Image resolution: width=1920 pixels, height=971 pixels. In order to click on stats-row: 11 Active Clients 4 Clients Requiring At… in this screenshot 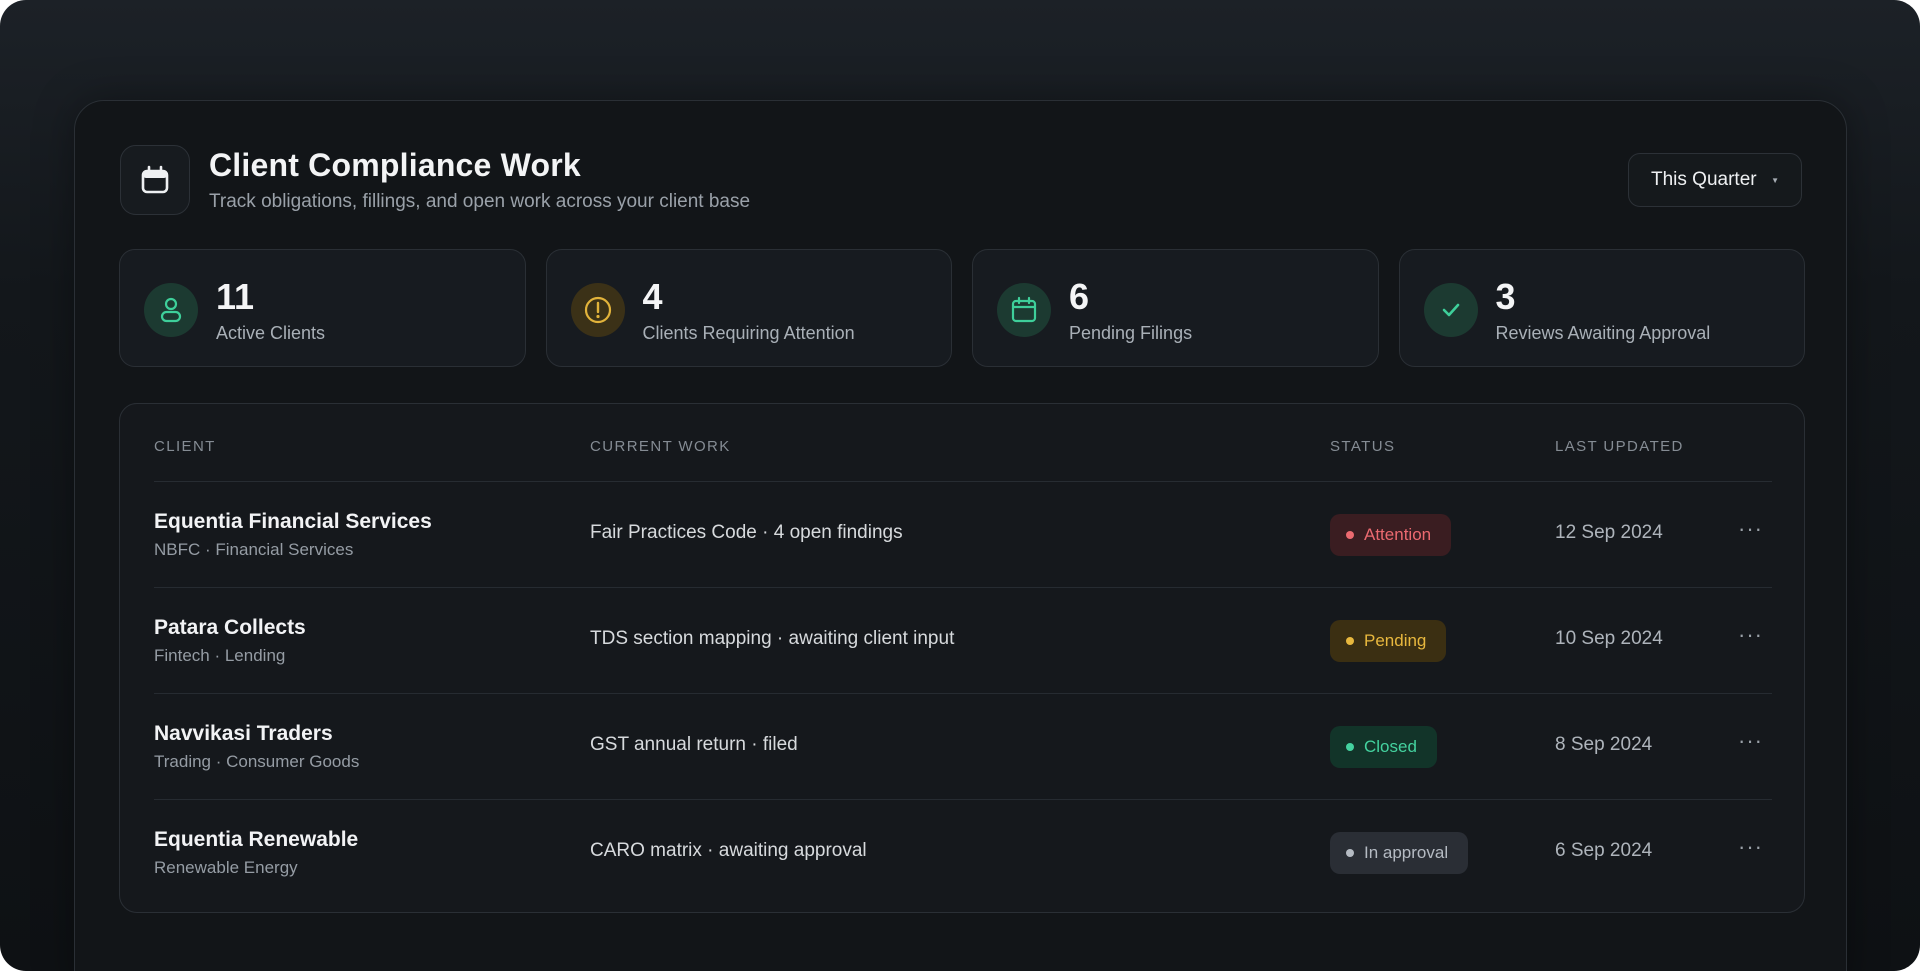, I will do `click(962, 308)`.